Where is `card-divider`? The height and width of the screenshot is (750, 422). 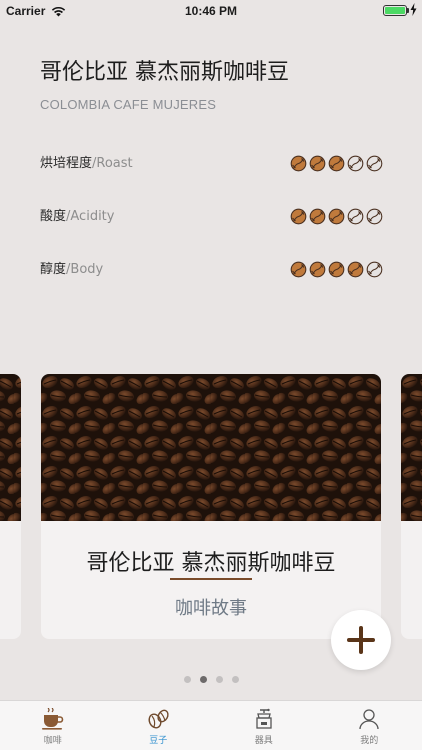
card-divider is located at coordinates (211, 579).